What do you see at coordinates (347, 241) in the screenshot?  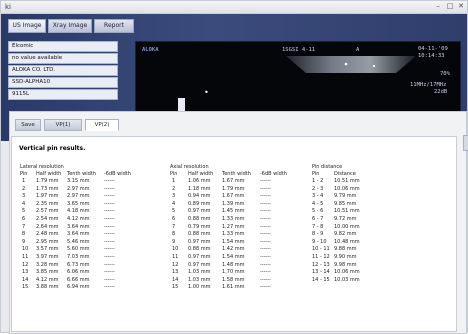 I see `distance-row-cell: 10.48 mm` at bounding box center [347, 241].